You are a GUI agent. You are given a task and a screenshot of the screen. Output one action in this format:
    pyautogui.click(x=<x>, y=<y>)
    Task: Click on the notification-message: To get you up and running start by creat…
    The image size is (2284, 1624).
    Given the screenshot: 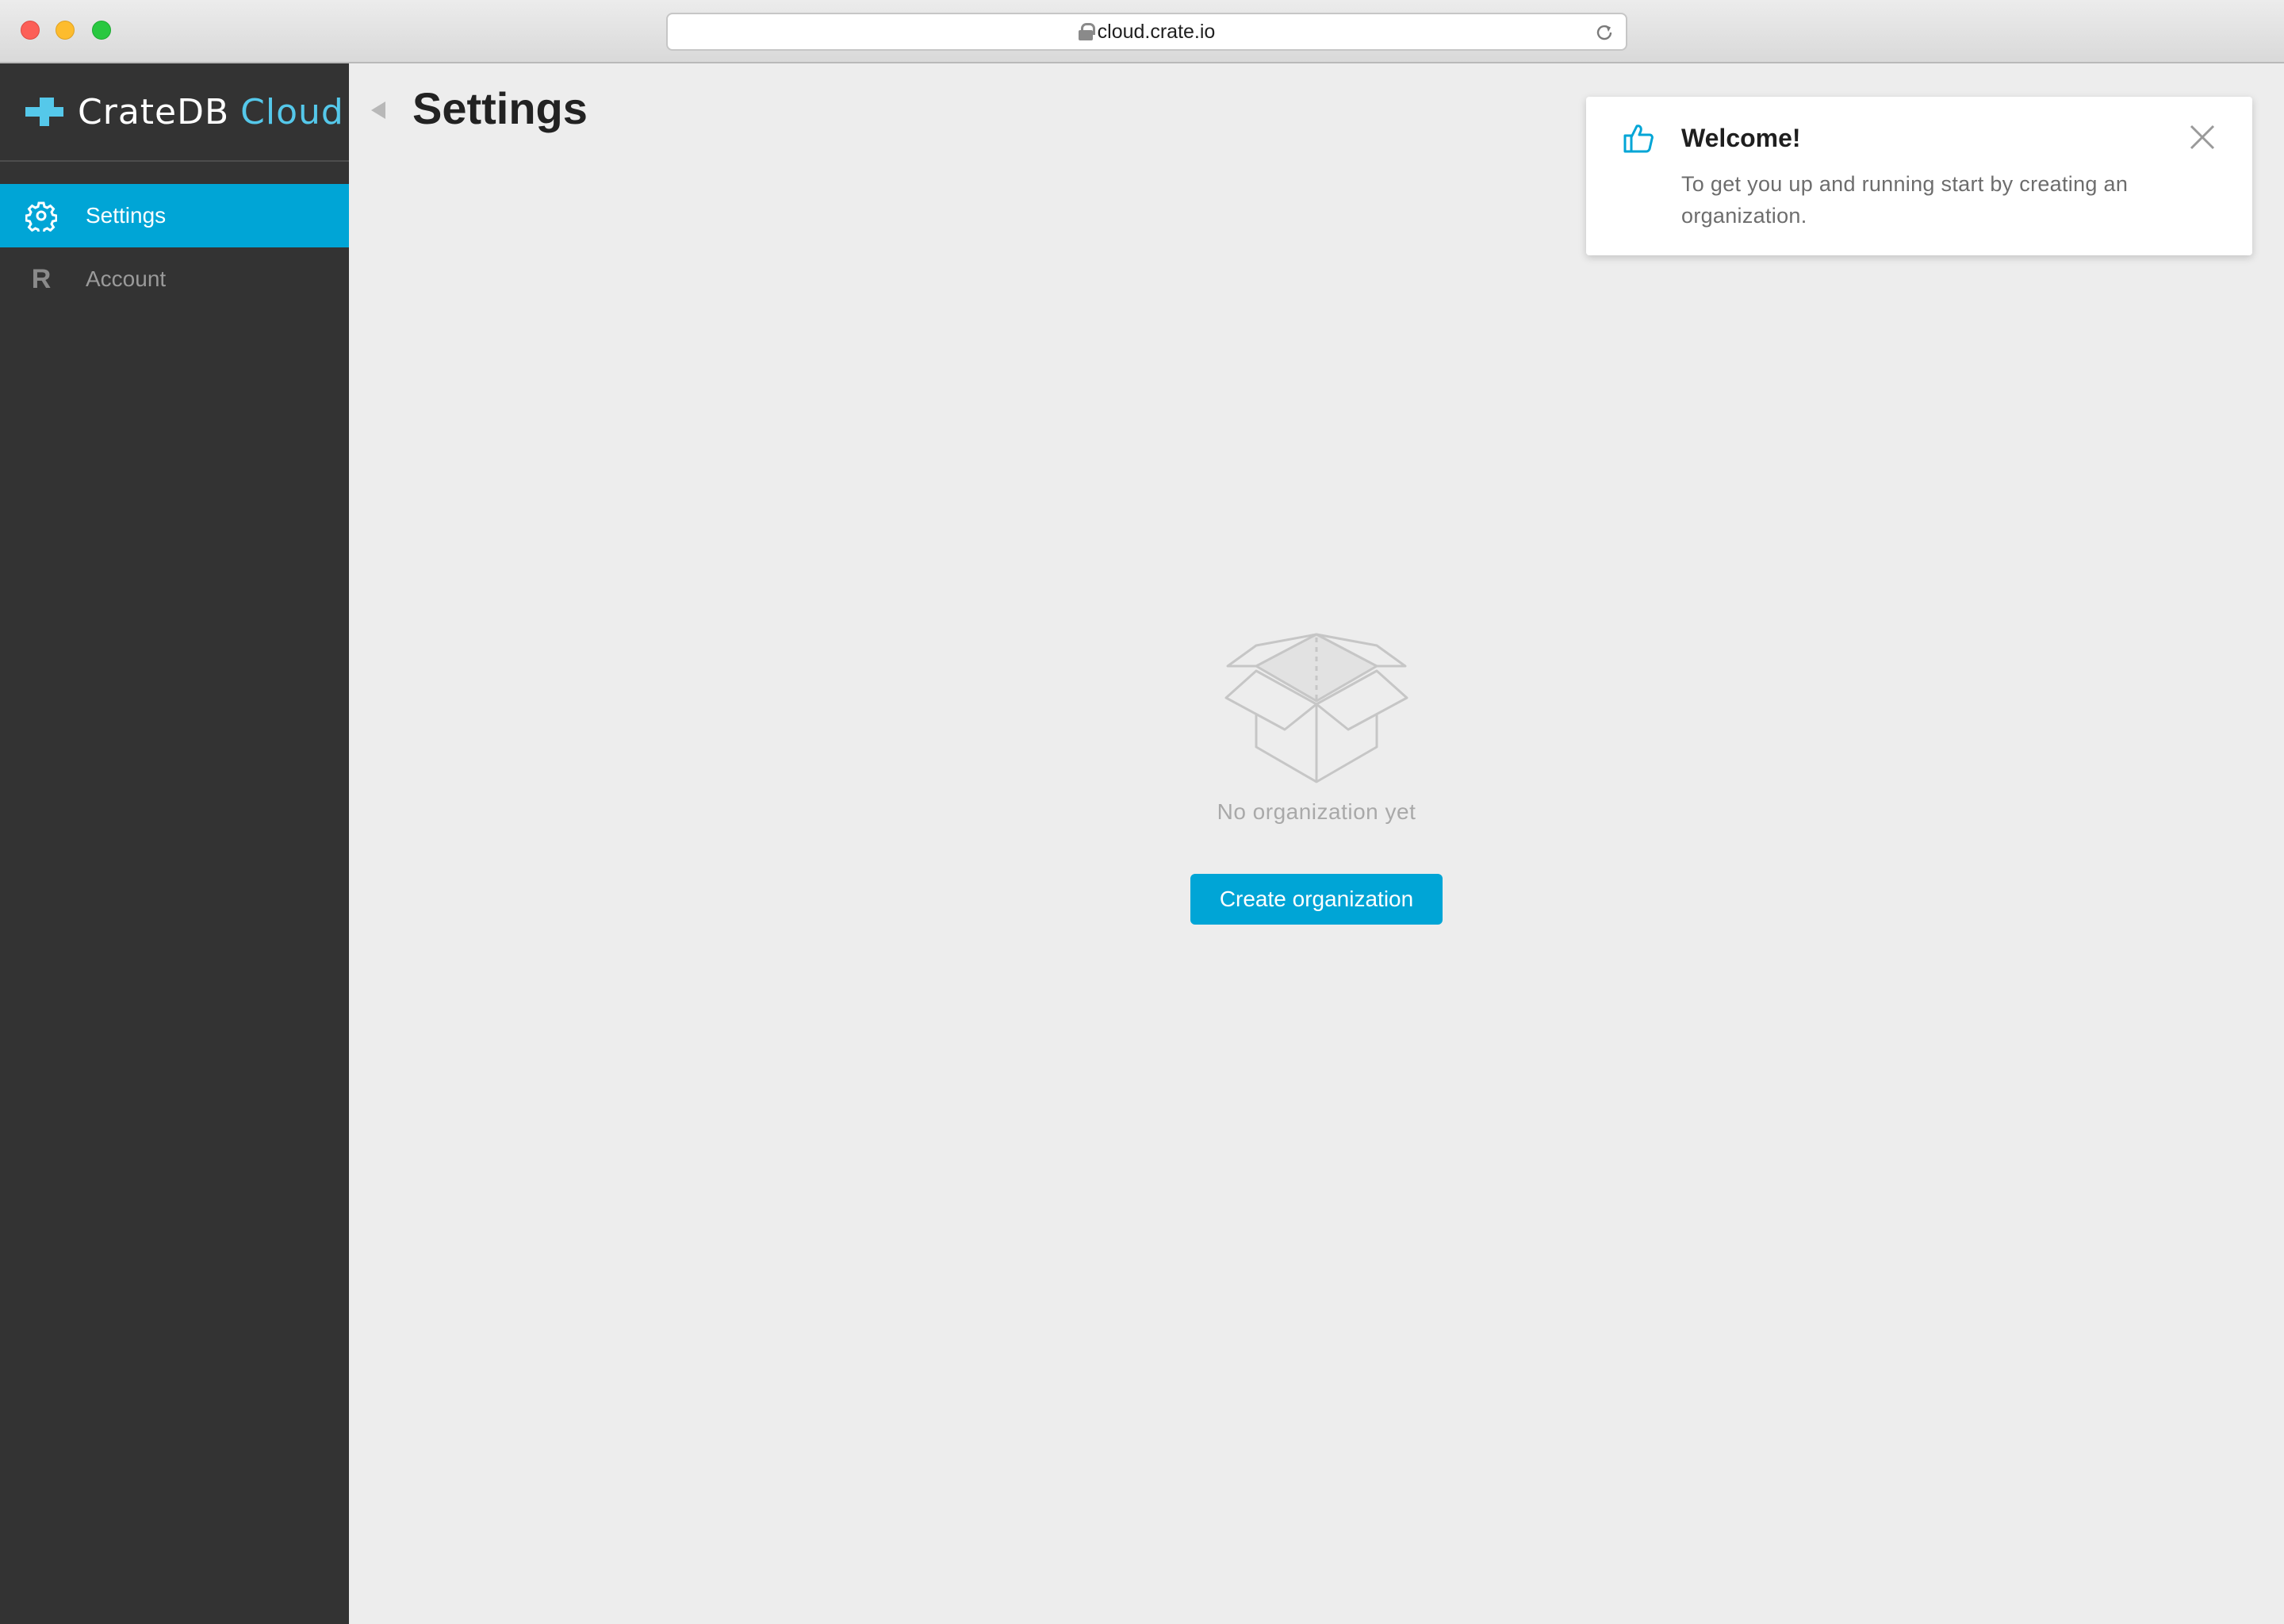 What is the action you would take?
    pyautogui.click(x=1905, y=200)
    